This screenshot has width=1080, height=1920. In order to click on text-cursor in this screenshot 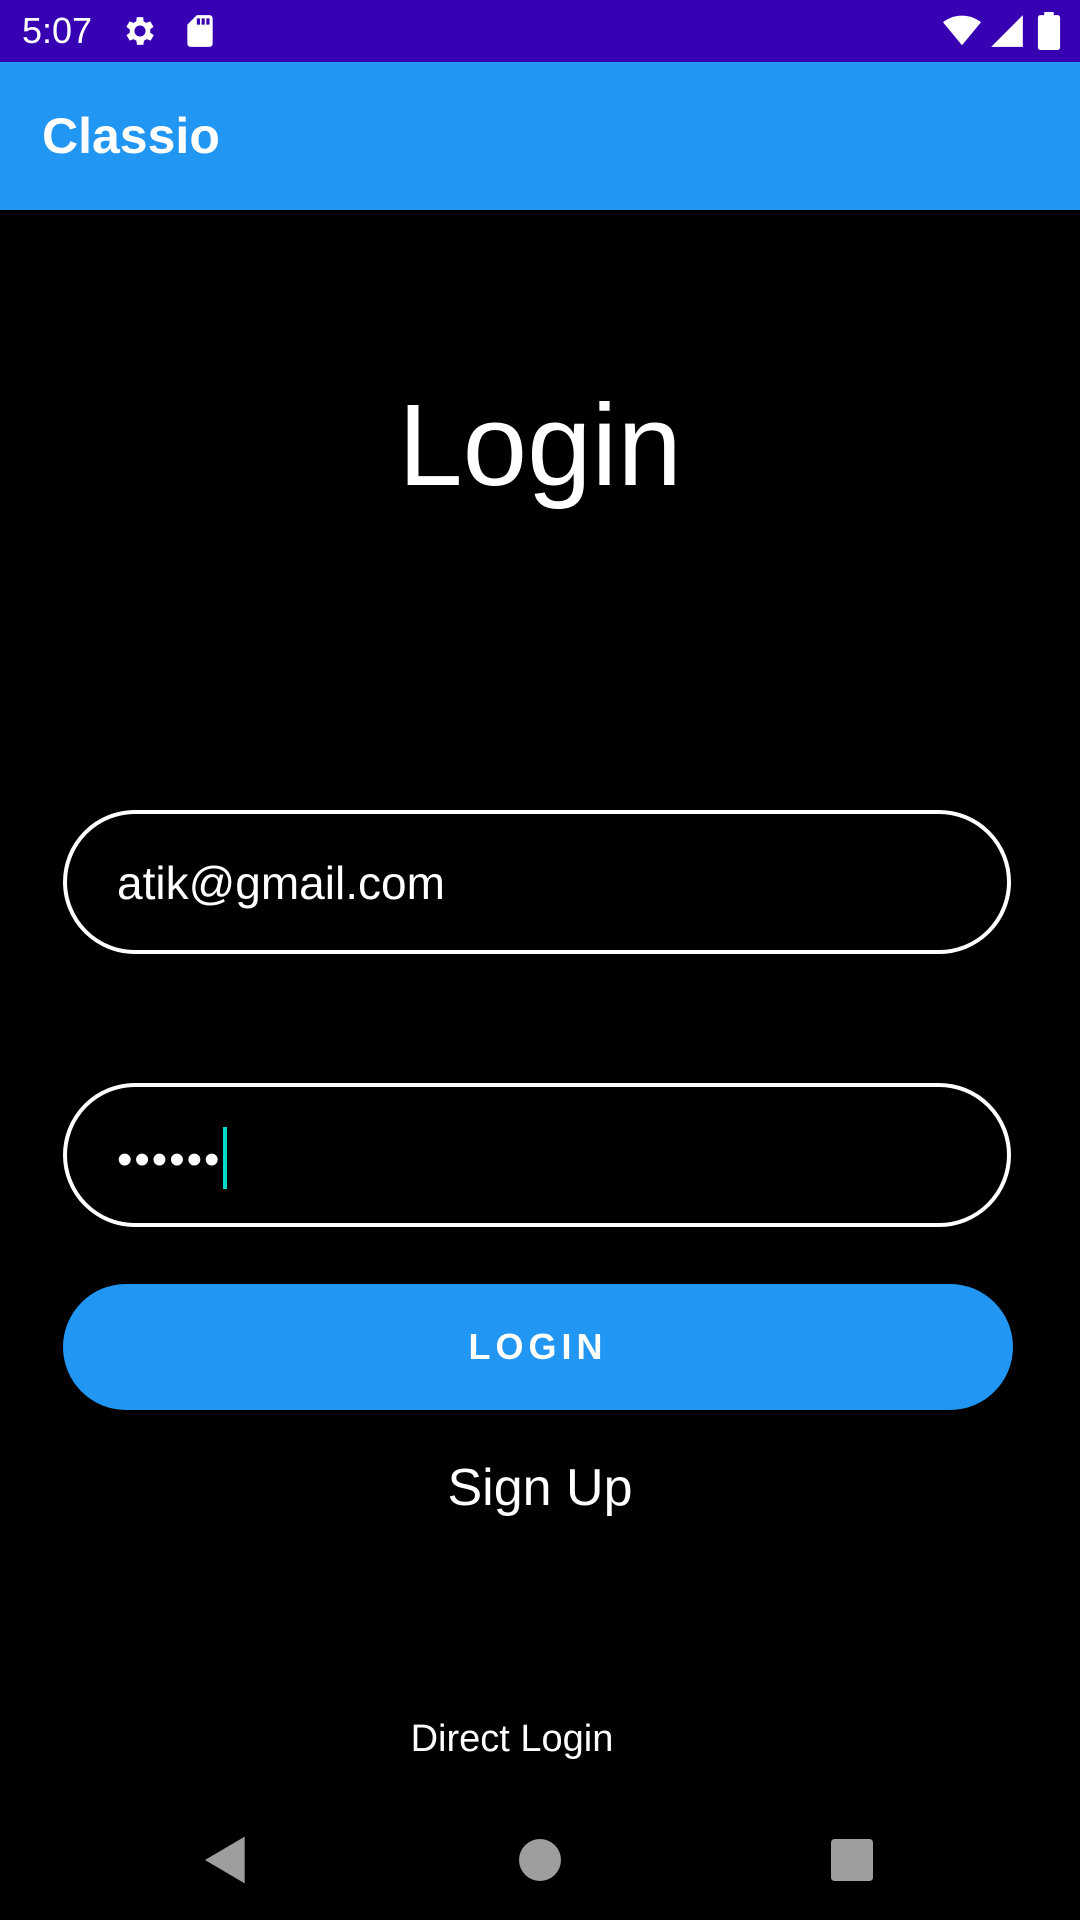, I will do `click(225, 1158)`.